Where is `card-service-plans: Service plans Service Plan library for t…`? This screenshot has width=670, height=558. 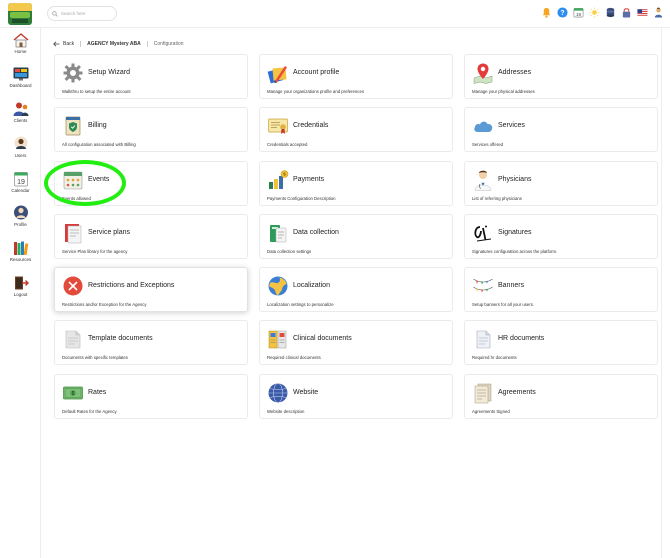
card-service-plans: Service plans Service Plan library for t… is located at coordinates (151, 236).